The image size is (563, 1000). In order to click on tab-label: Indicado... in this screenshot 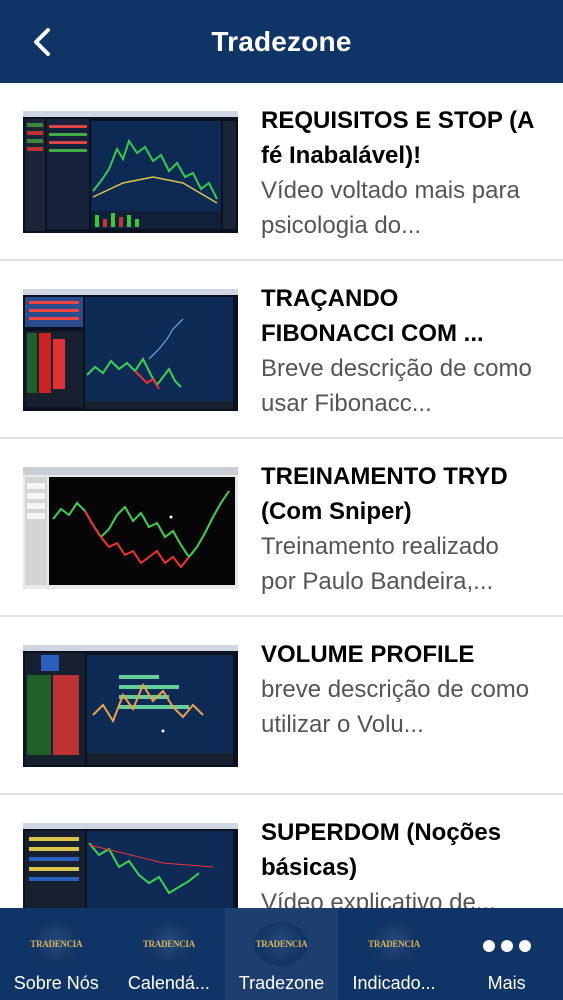, I will do `click(394, 983)`.